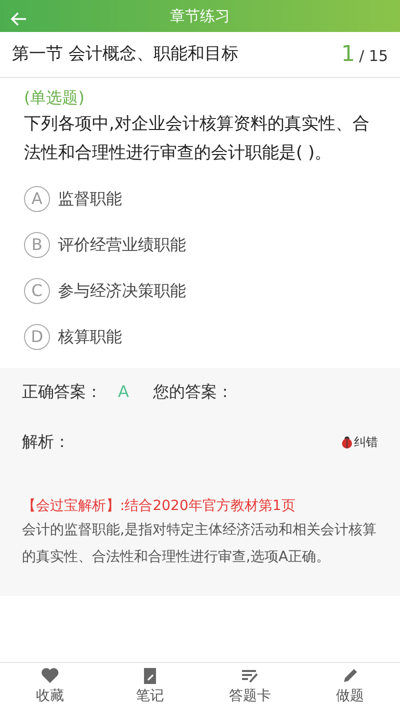 The image size is (400, 710). What do you see at coordinates (197, 139) in the screenshot?
I see `question-text: 下列各项中,对企业会计核算资料的真实性、合法性和合理性进行审查的会计职能是( )。` at bounding box center [197, 139].